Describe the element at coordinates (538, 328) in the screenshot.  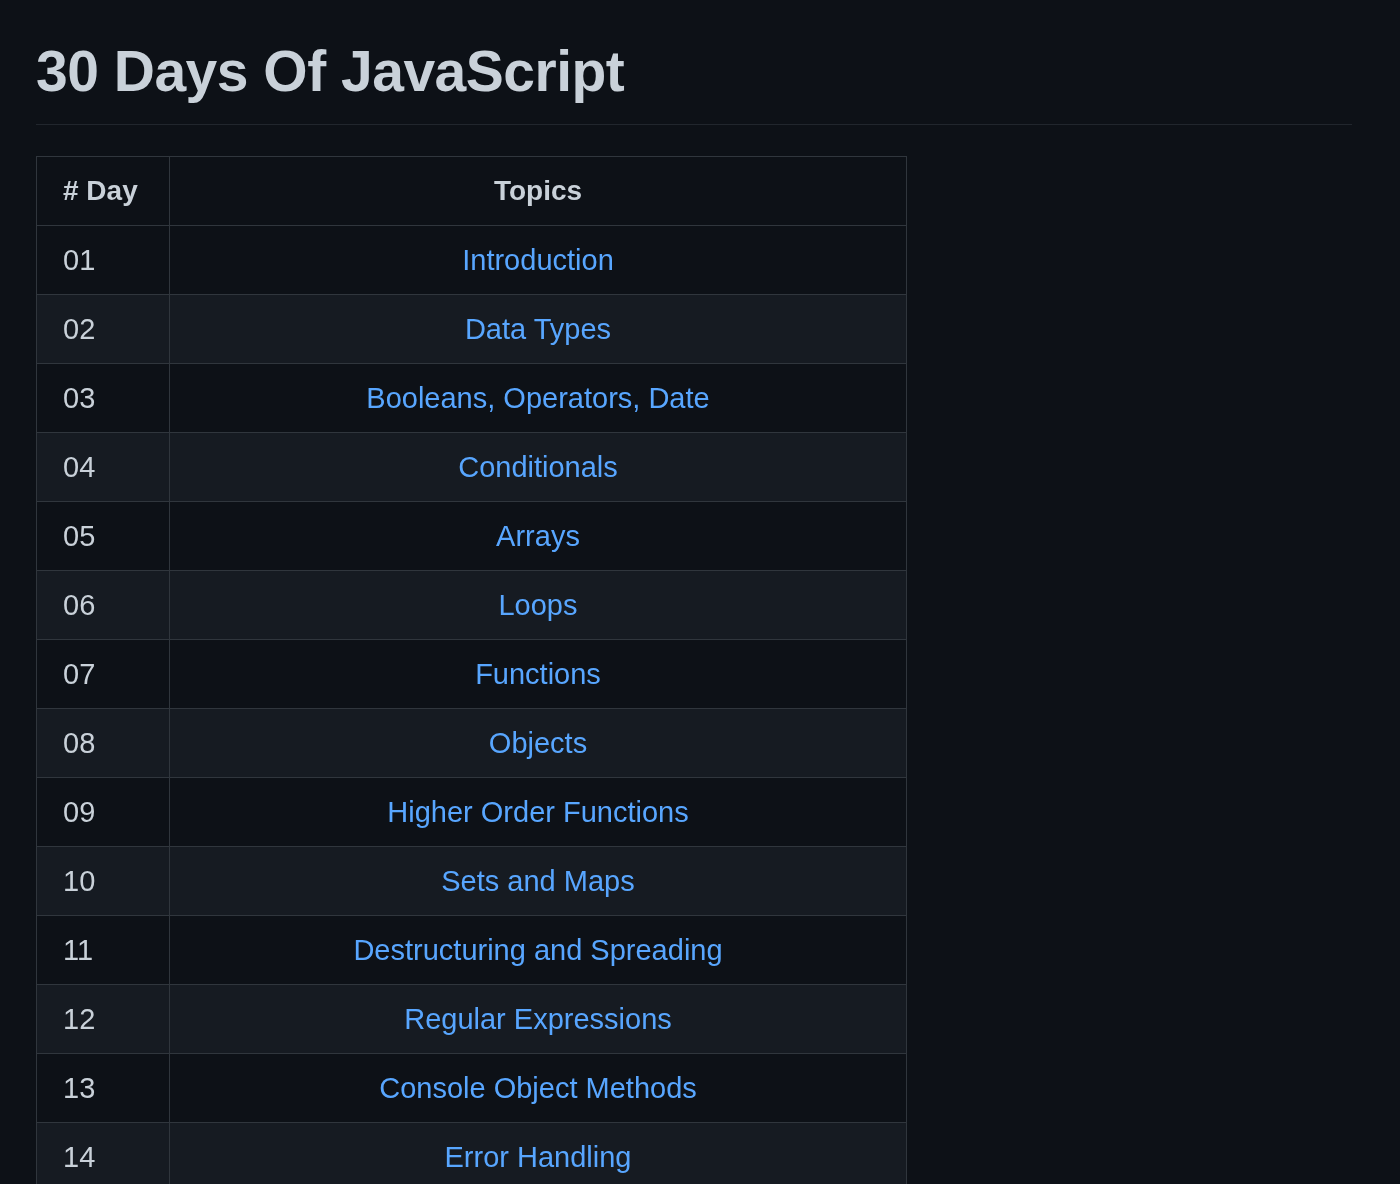
I see `topic-link: Data Types` at that location.